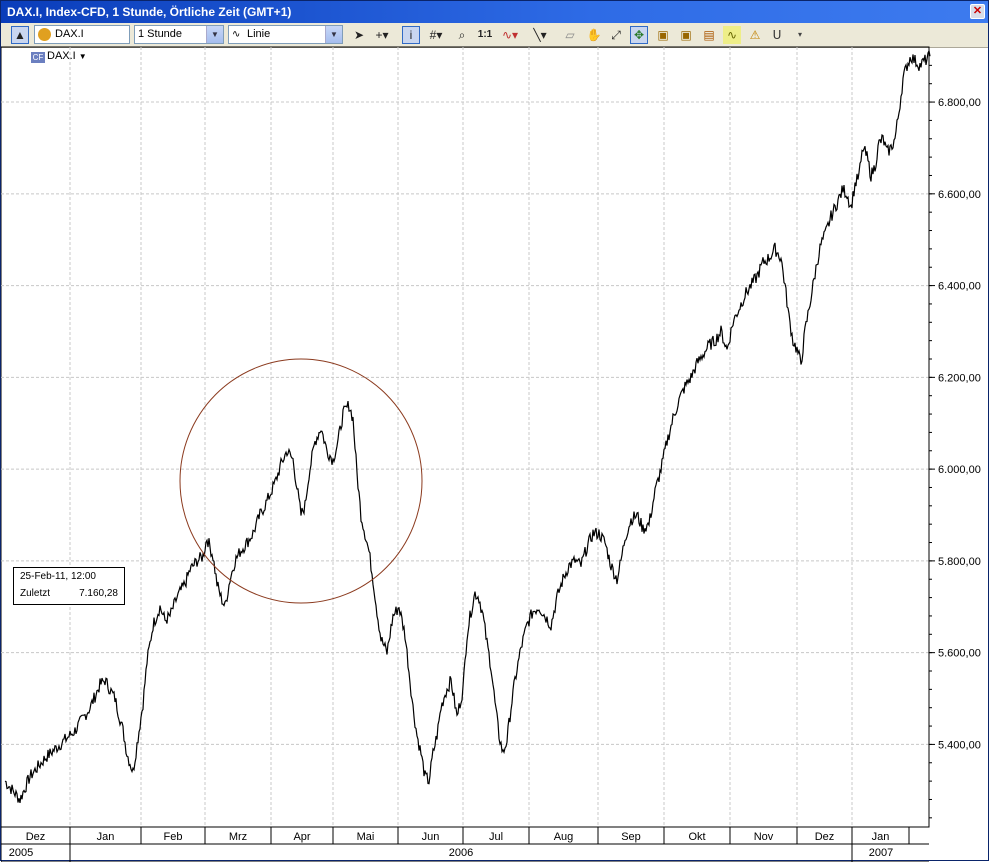 Image resolution: width=989 pixels, height=862 pixels. What do you see at coordinates (69, 586) in the screenshot?
I see `data-tooltip: 25-Feb-11, 12:00 Zuletzt 7.160,28` at bounding box center [69, 586].